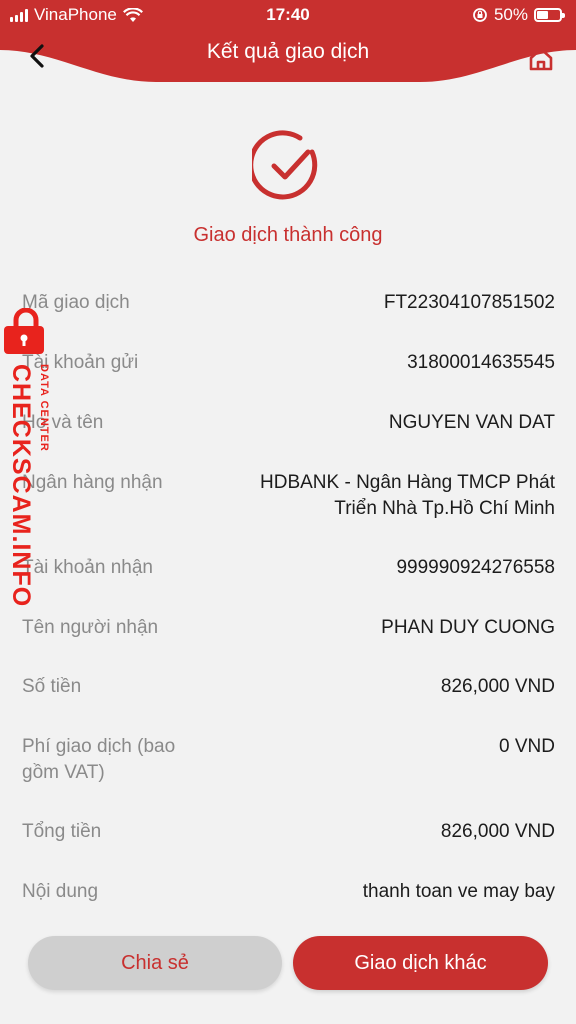 Image resolution: width=576 pixels, height=1024 pixels. What do you see at coordinates (90, 627) in the screenshot?
I see `detail-label: Tên người nhận` at bounding box center [90, 627].